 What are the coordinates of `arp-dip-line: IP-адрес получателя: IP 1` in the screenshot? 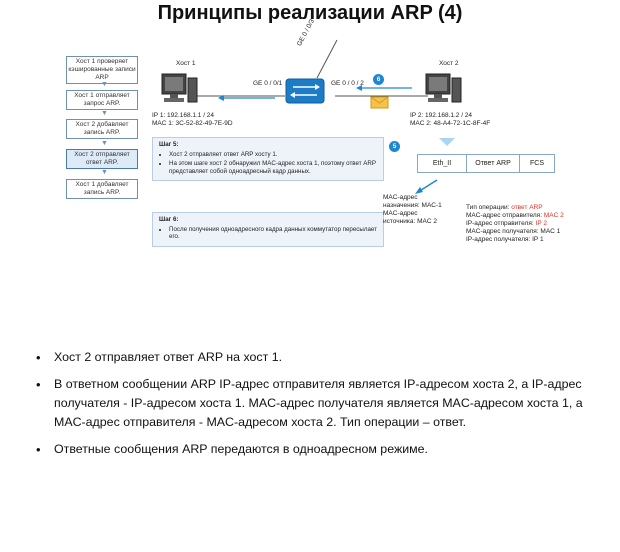 It's located at (505, 239).